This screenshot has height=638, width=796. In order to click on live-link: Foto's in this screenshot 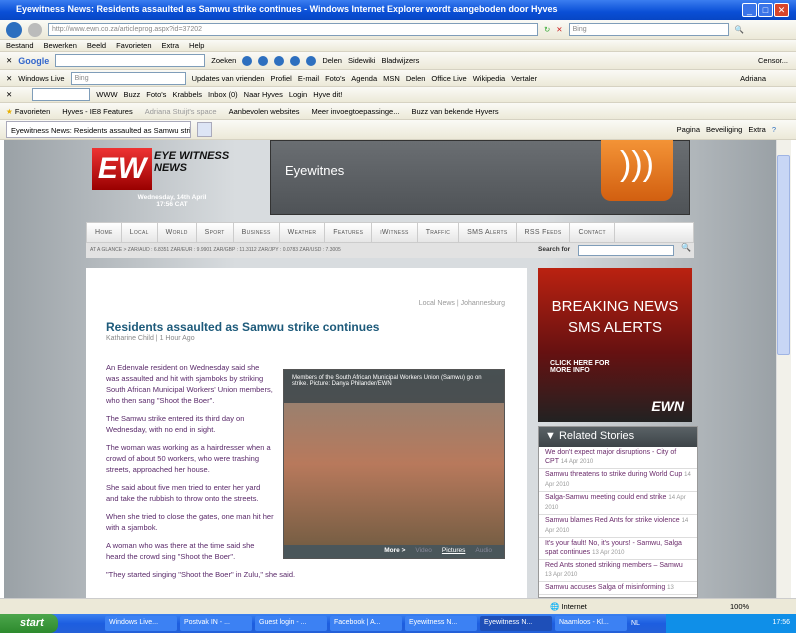, I will do `click(335, 78)`.